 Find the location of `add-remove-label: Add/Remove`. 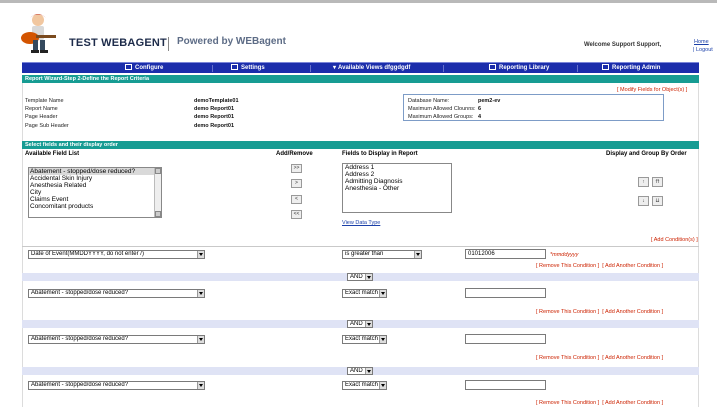

add-remove-label: Add/Remove is located at coordinates (294, 154).